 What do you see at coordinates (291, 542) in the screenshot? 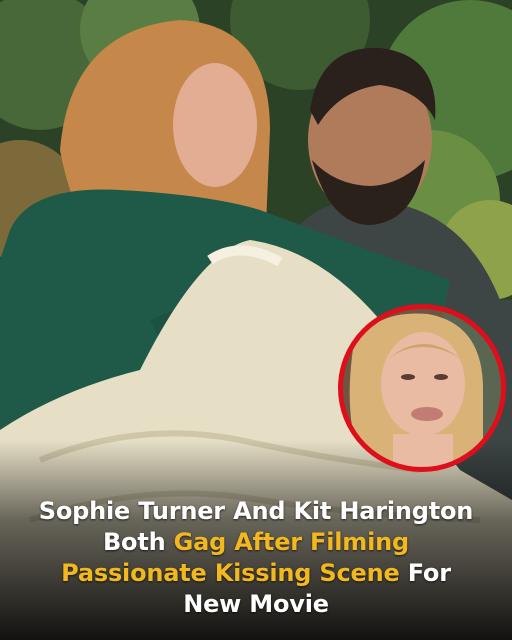
I see `headline-highlight-1: Gag After Filming` at bounding box center [291, 542].